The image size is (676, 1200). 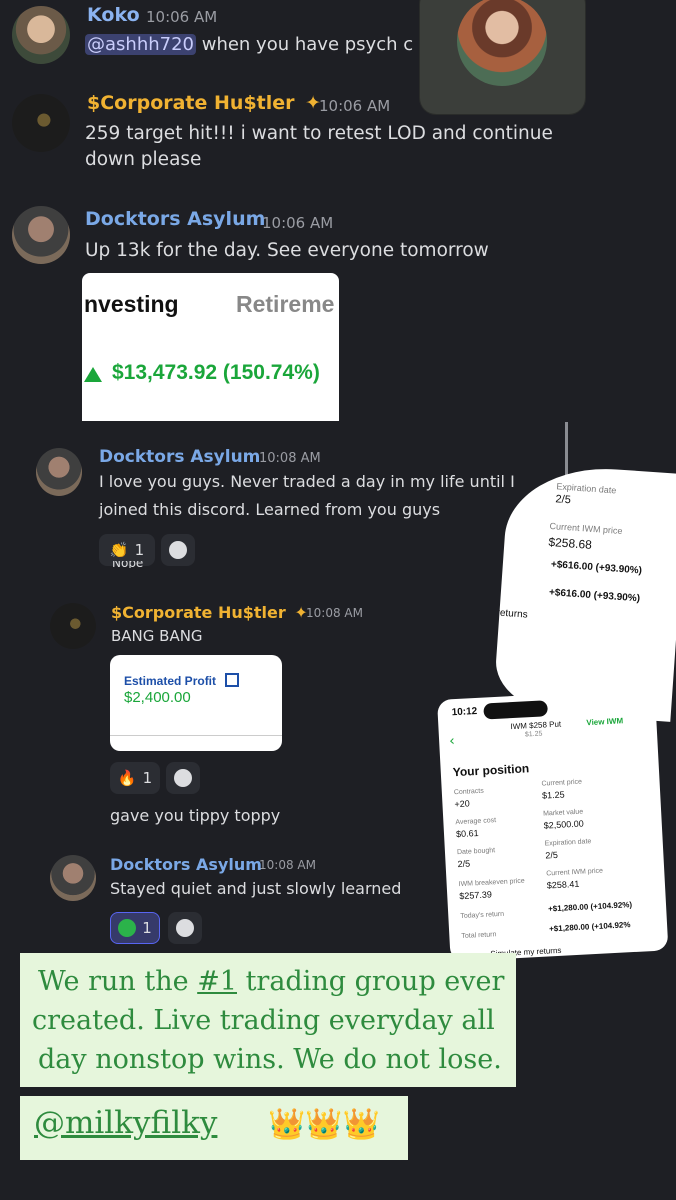 I want to click on view-iwm-link: View IWM, so click(x=604, y=721).